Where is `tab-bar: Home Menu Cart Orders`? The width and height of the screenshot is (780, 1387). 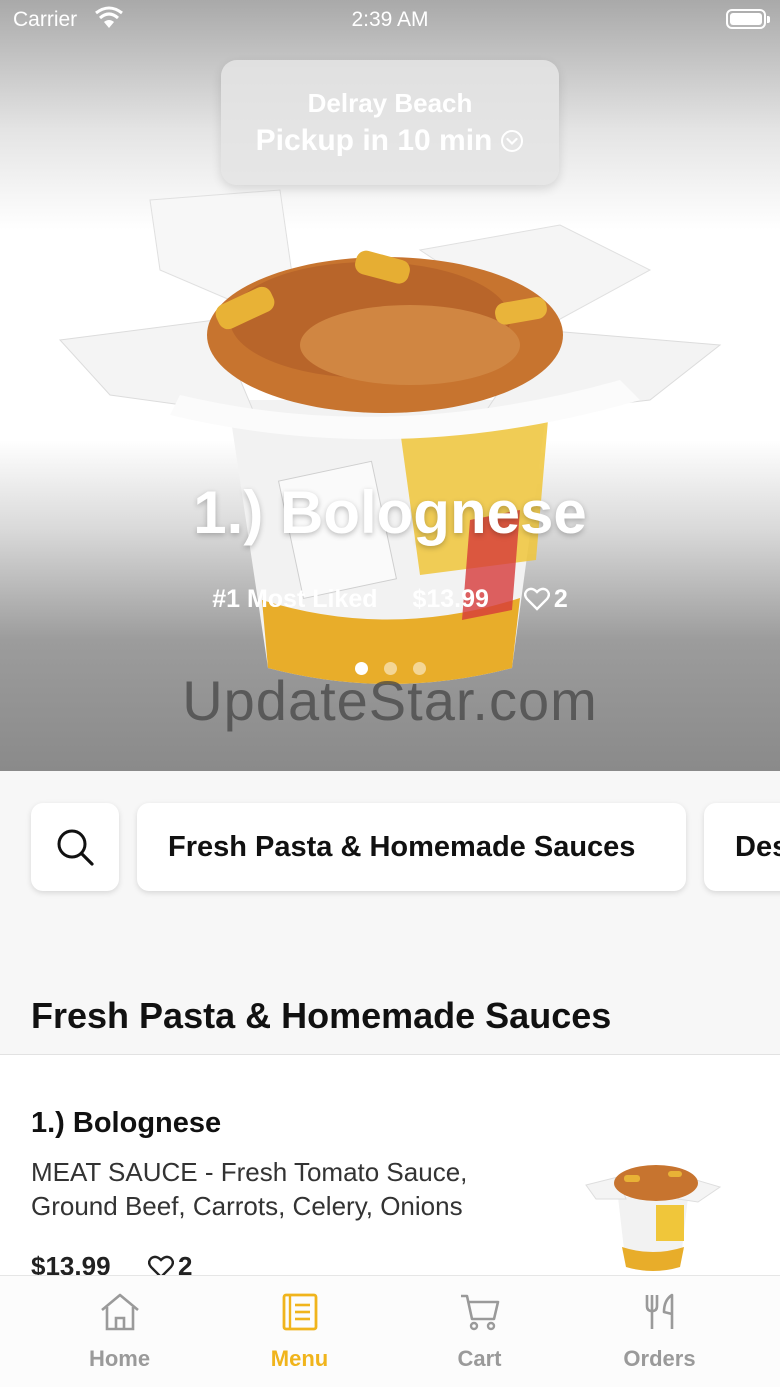 tab-bar: Home Menu Cart Orders is located at coordinates (390, 1331).